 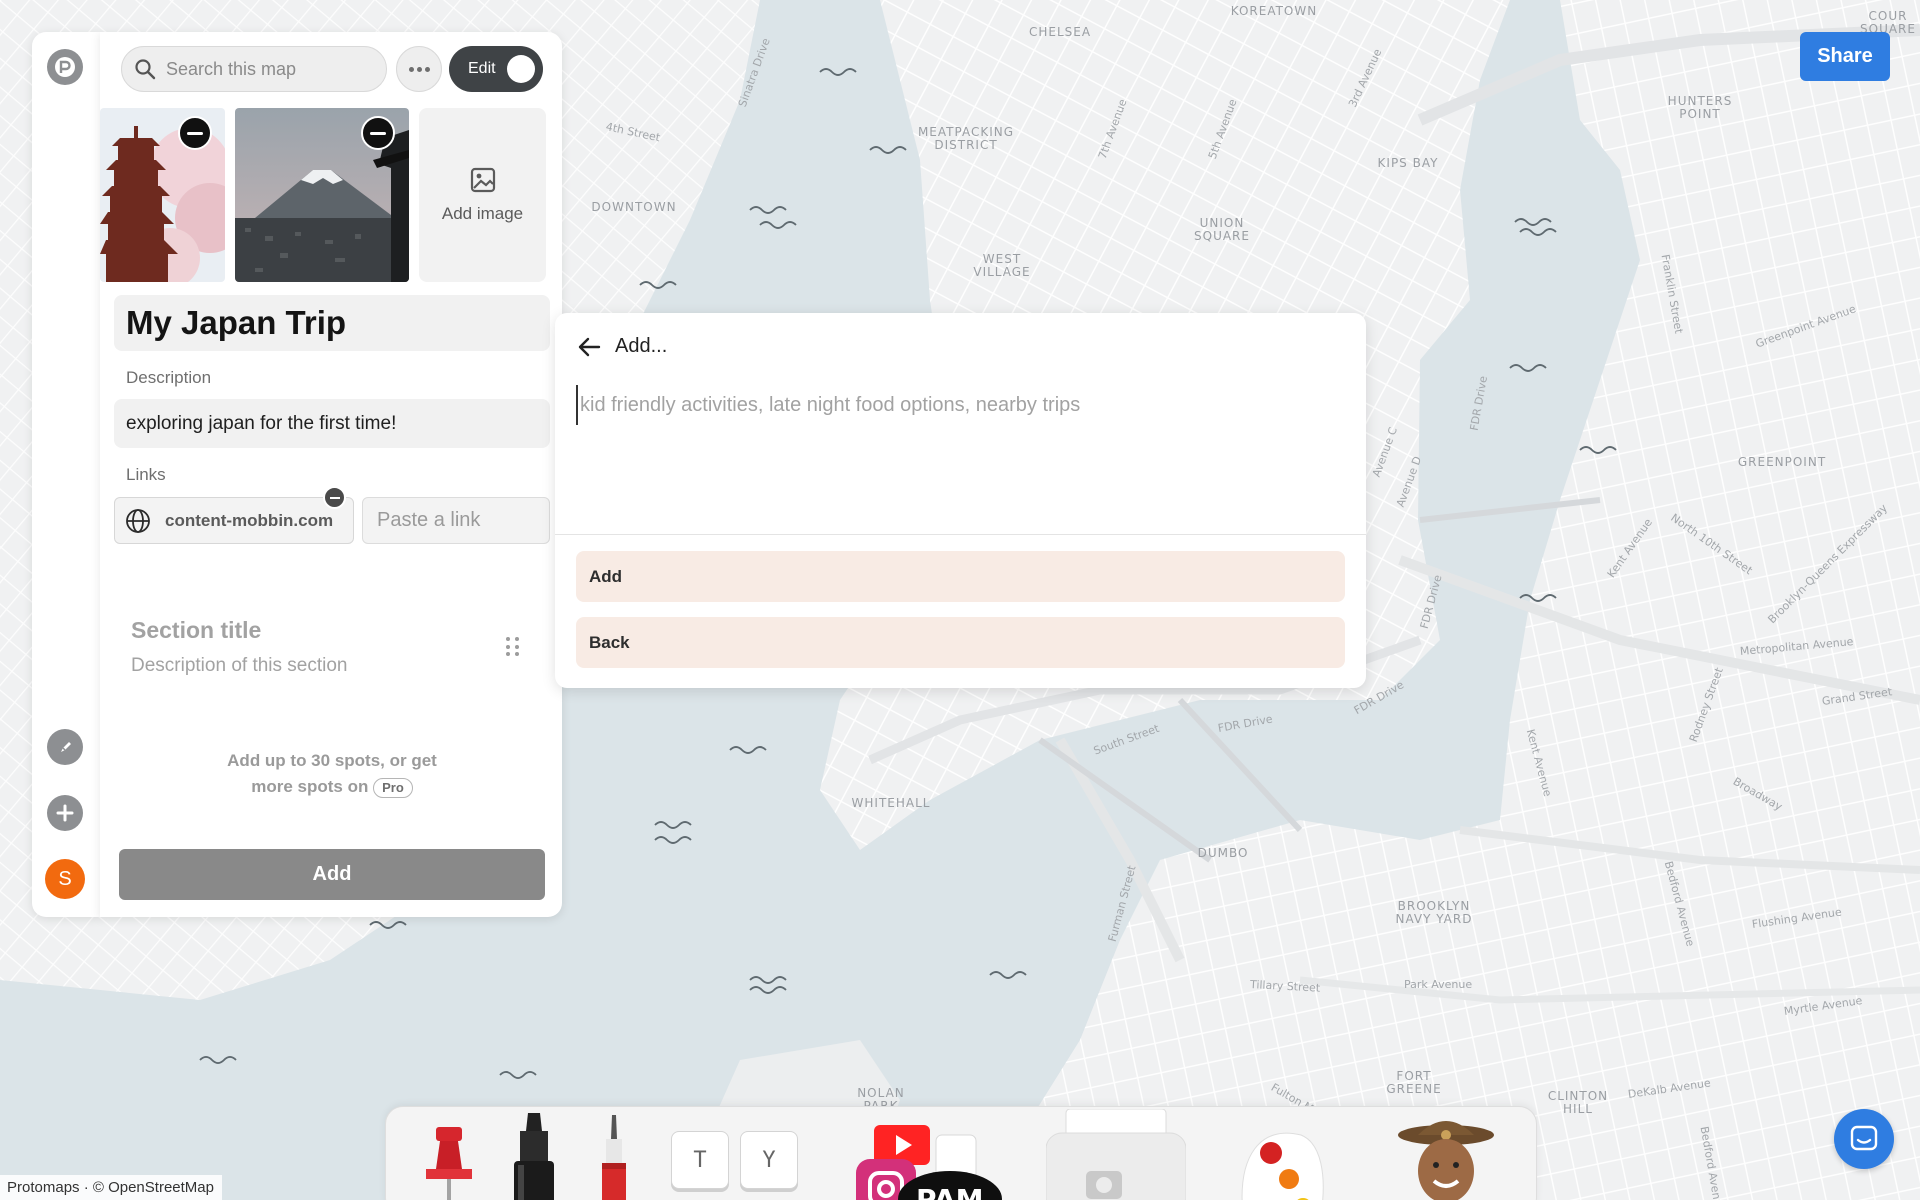 I want to click on link-chip: content-mobbin.com, so click(x=234, y=515).